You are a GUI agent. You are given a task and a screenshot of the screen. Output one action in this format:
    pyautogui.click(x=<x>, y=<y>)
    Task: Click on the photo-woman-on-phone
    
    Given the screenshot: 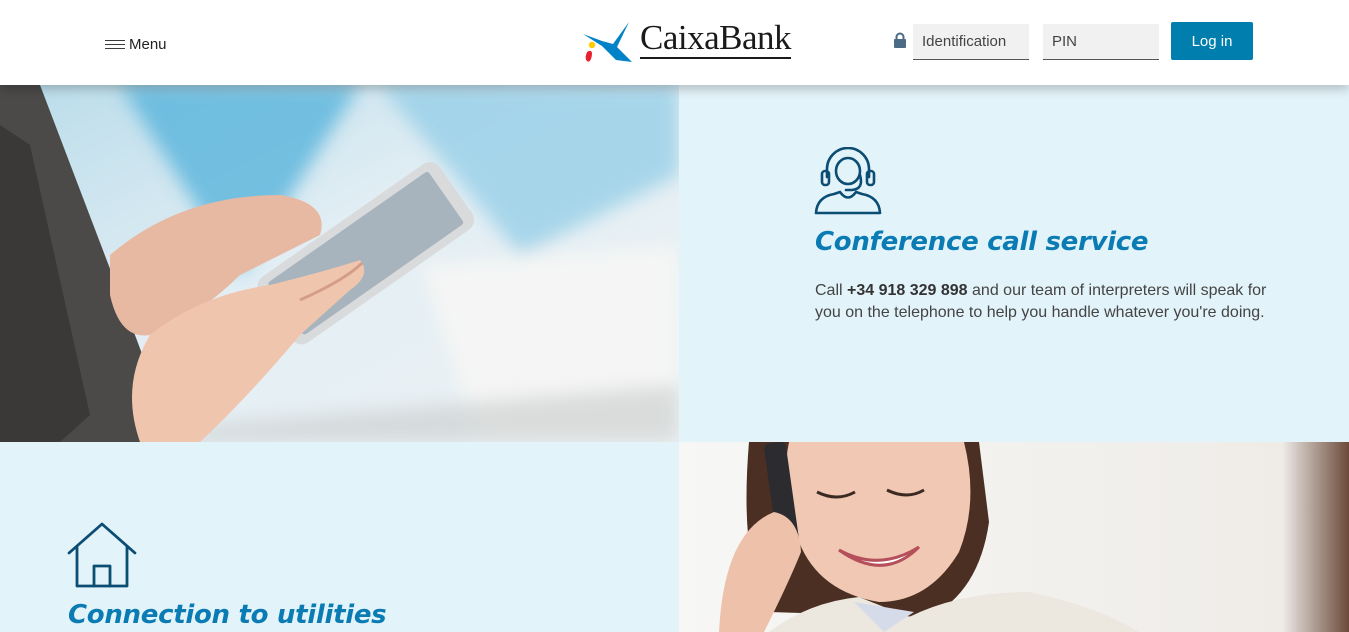 What is the action you would take?
    pyautogui.click(x=1014, y=537)
    